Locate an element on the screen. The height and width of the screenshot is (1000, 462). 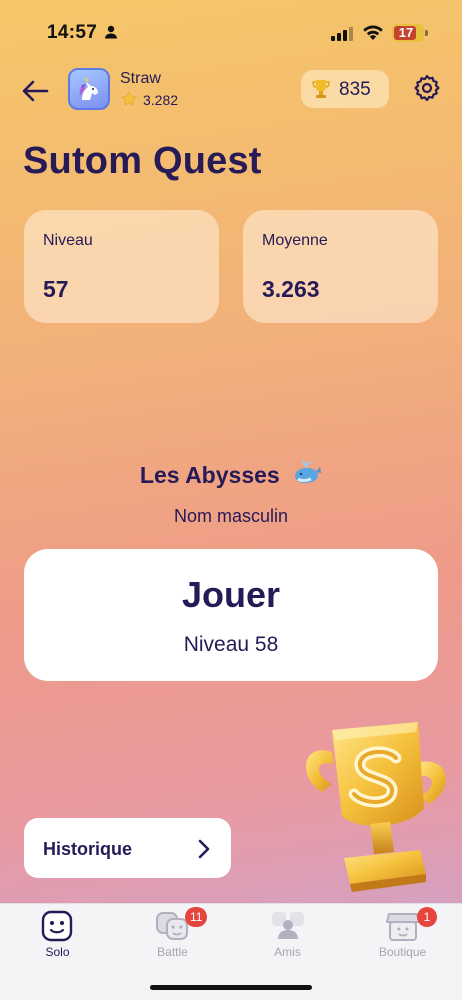
avatar is located at coordinates (89, 89).